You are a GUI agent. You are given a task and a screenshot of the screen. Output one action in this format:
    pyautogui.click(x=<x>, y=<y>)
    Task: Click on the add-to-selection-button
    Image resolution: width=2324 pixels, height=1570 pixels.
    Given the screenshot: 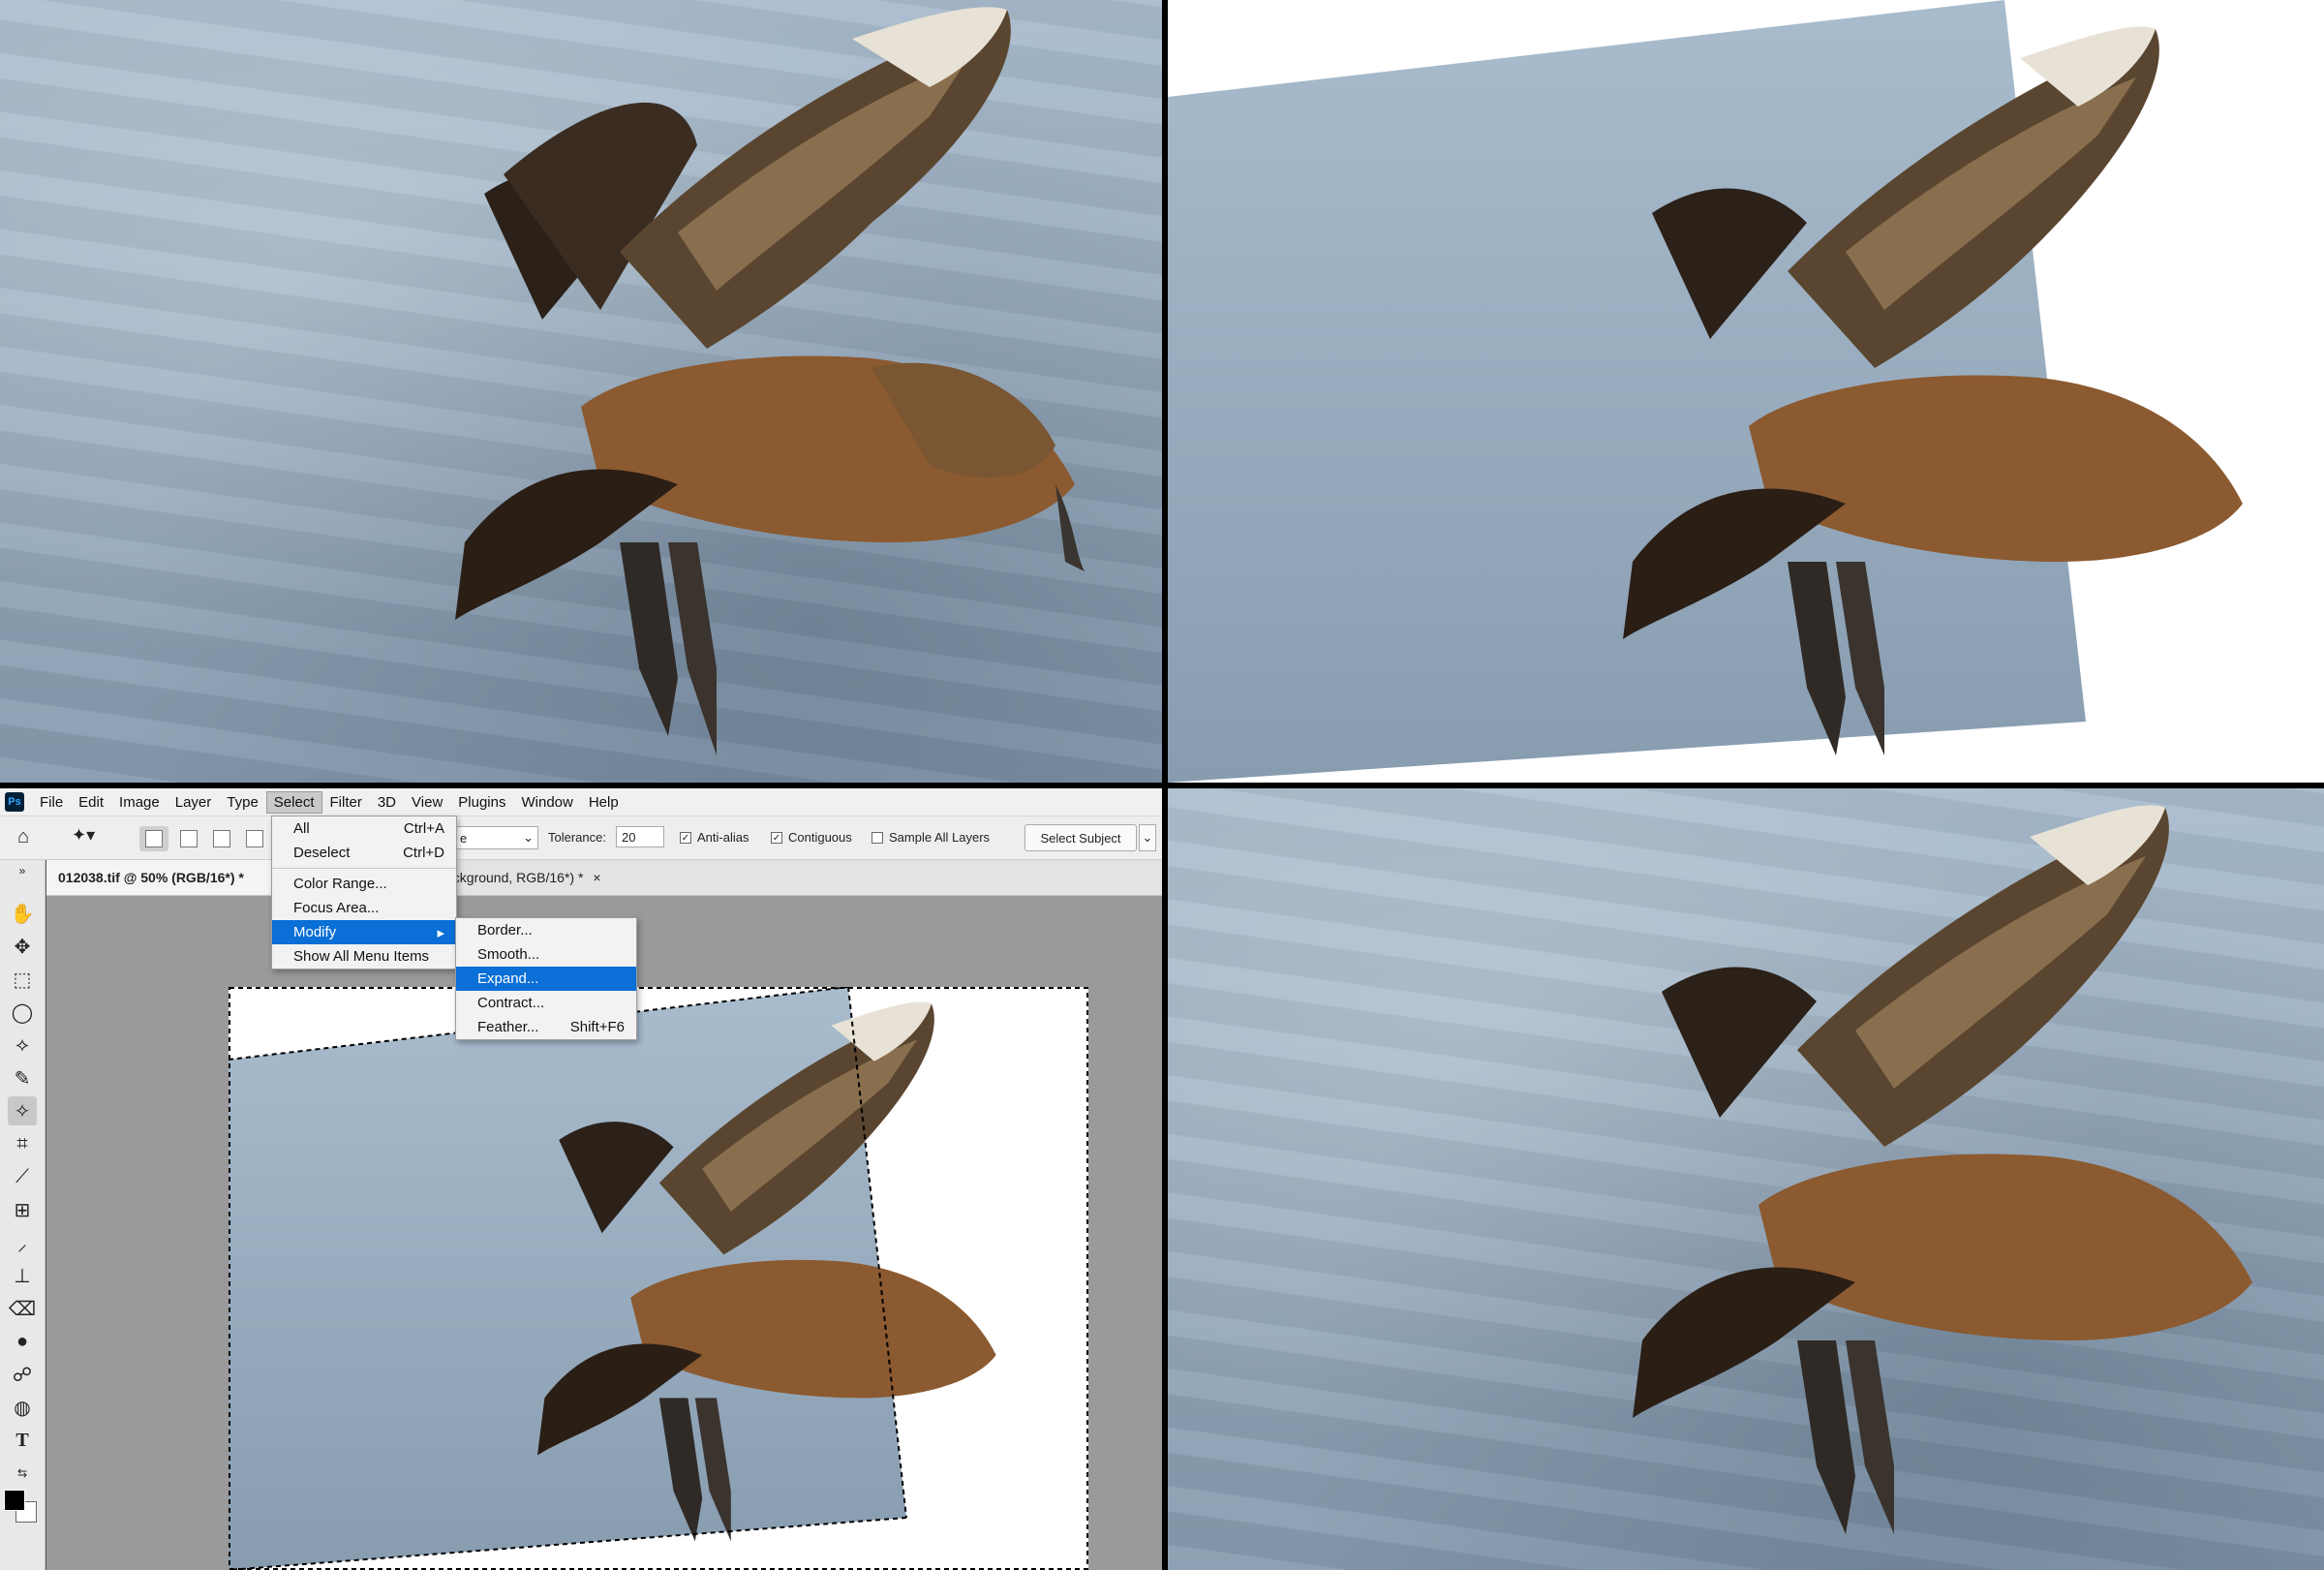 What is the action you would take?
    pyautogui.click(x=189, y=839)
    